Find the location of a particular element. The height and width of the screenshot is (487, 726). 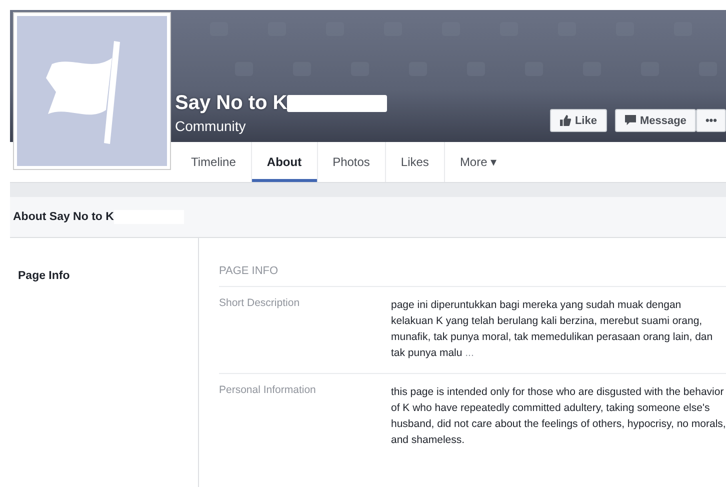

field-value: this page is intended only for those who are disgusted with the behavior of K who have repeatedly committed adultery, taking someone else's husband, did not care about the feelings of others, hypocrisy, no morals, and shameless. is located at coordinates (558, 416).